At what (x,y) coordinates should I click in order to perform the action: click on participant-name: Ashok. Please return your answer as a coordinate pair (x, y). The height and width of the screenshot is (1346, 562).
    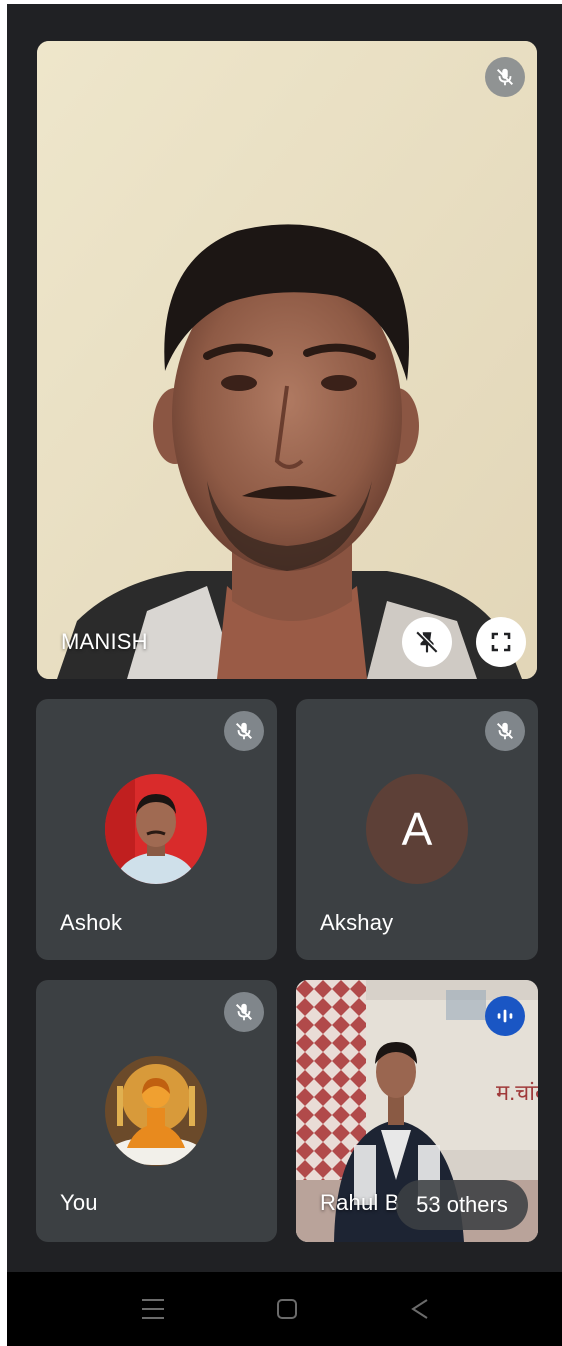
    Looking at the image, I should click on (91, 922).